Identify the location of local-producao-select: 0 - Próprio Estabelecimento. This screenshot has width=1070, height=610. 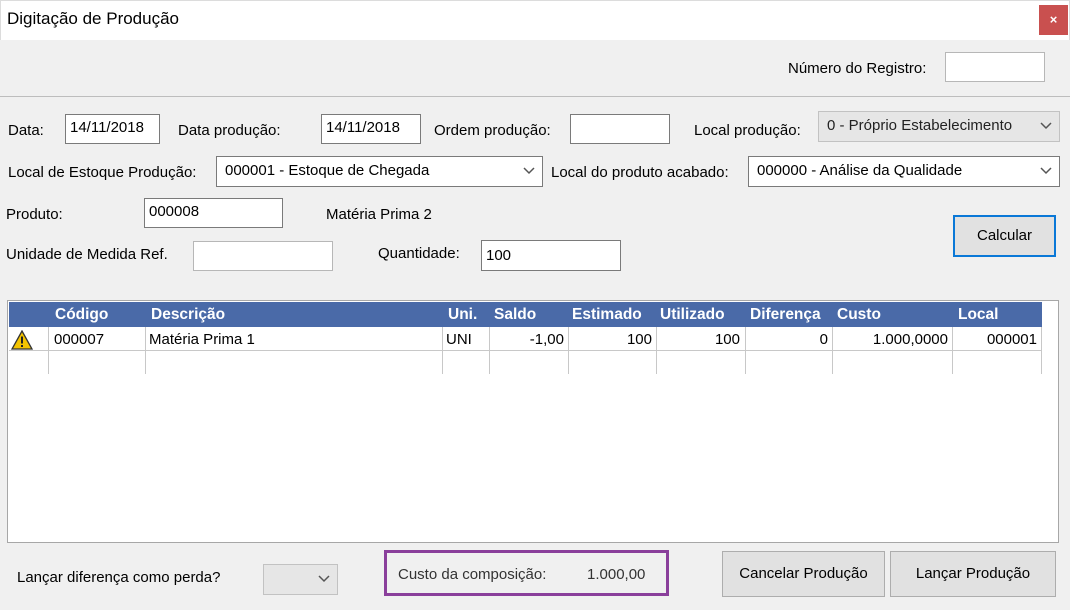
(939, 126).